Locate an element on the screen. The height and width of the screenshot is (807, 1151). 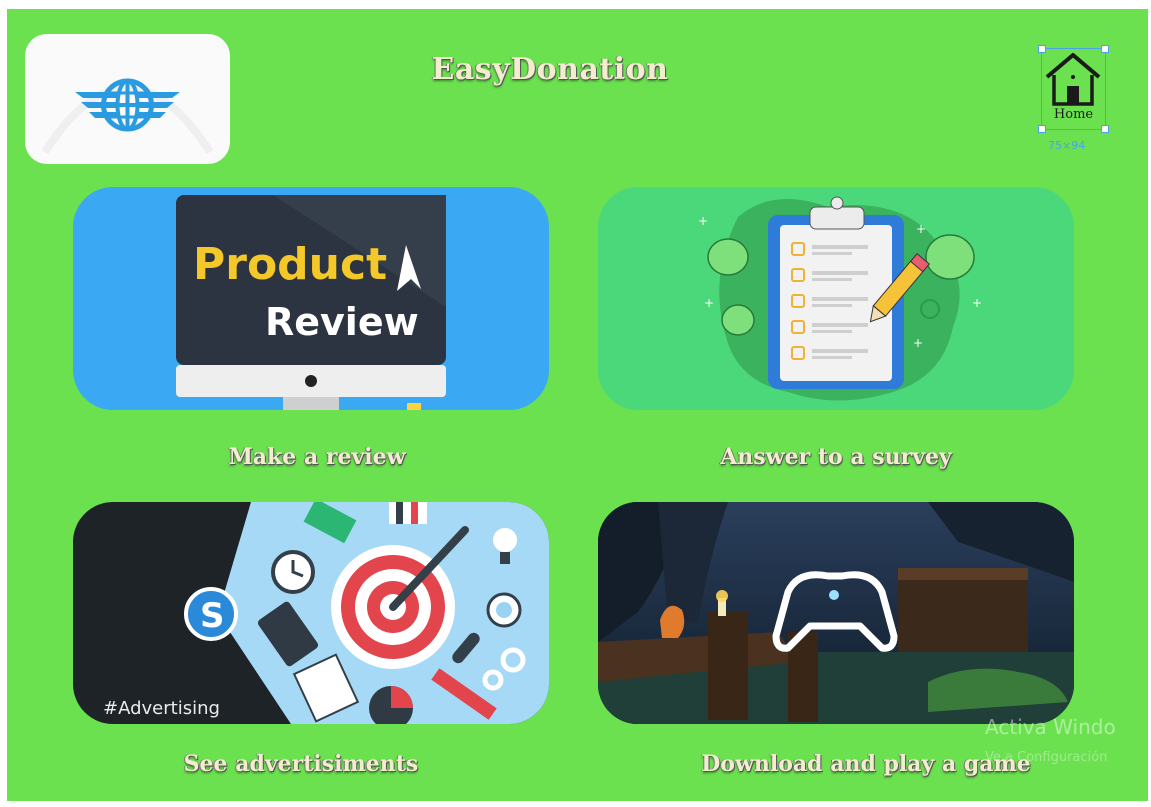
house-icon is located at coordinates (1073, 79).